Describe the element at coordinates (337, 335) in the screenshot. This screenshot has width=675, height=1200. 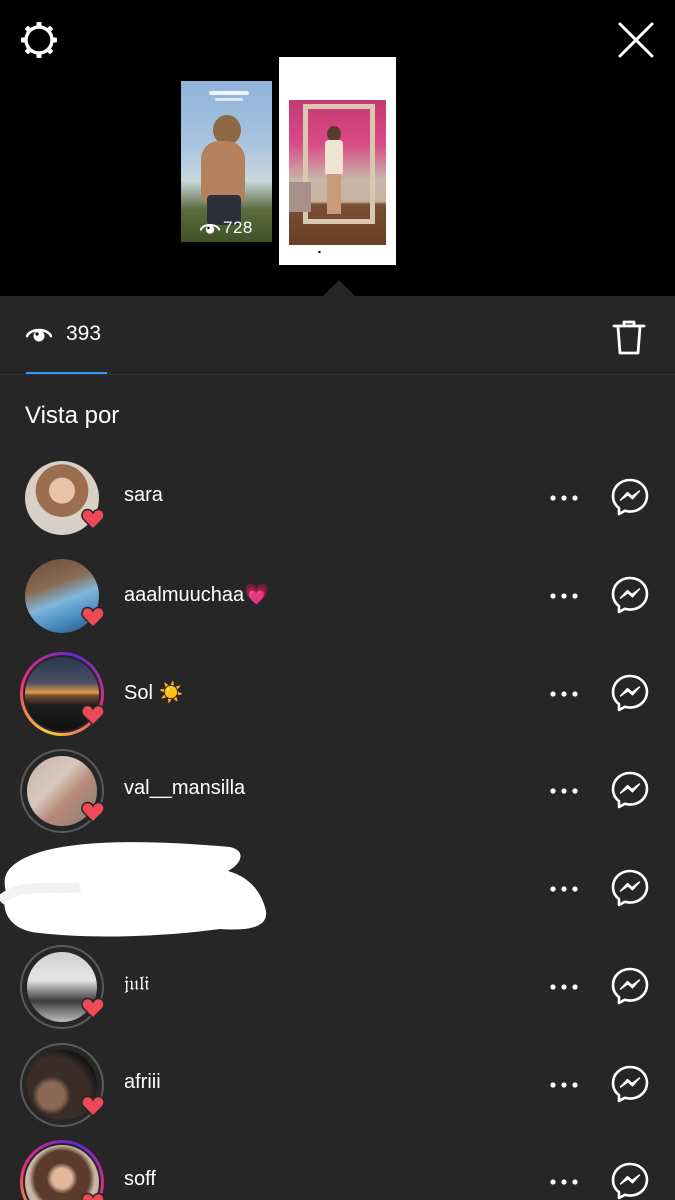
I see `stats-bar: 393` at that location.